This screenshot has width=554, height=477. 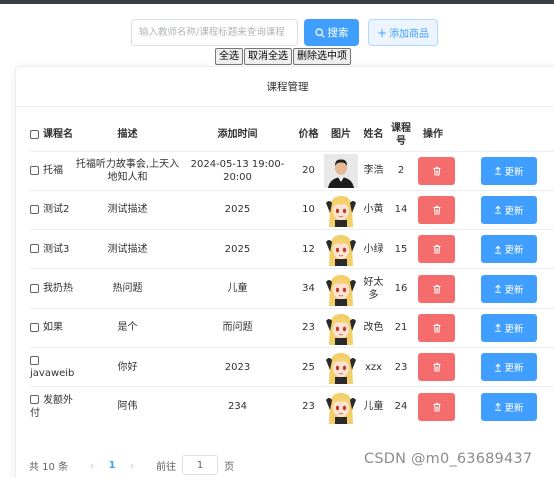 I want to click on card-header: 课程管理, so click(x=285, y=87).